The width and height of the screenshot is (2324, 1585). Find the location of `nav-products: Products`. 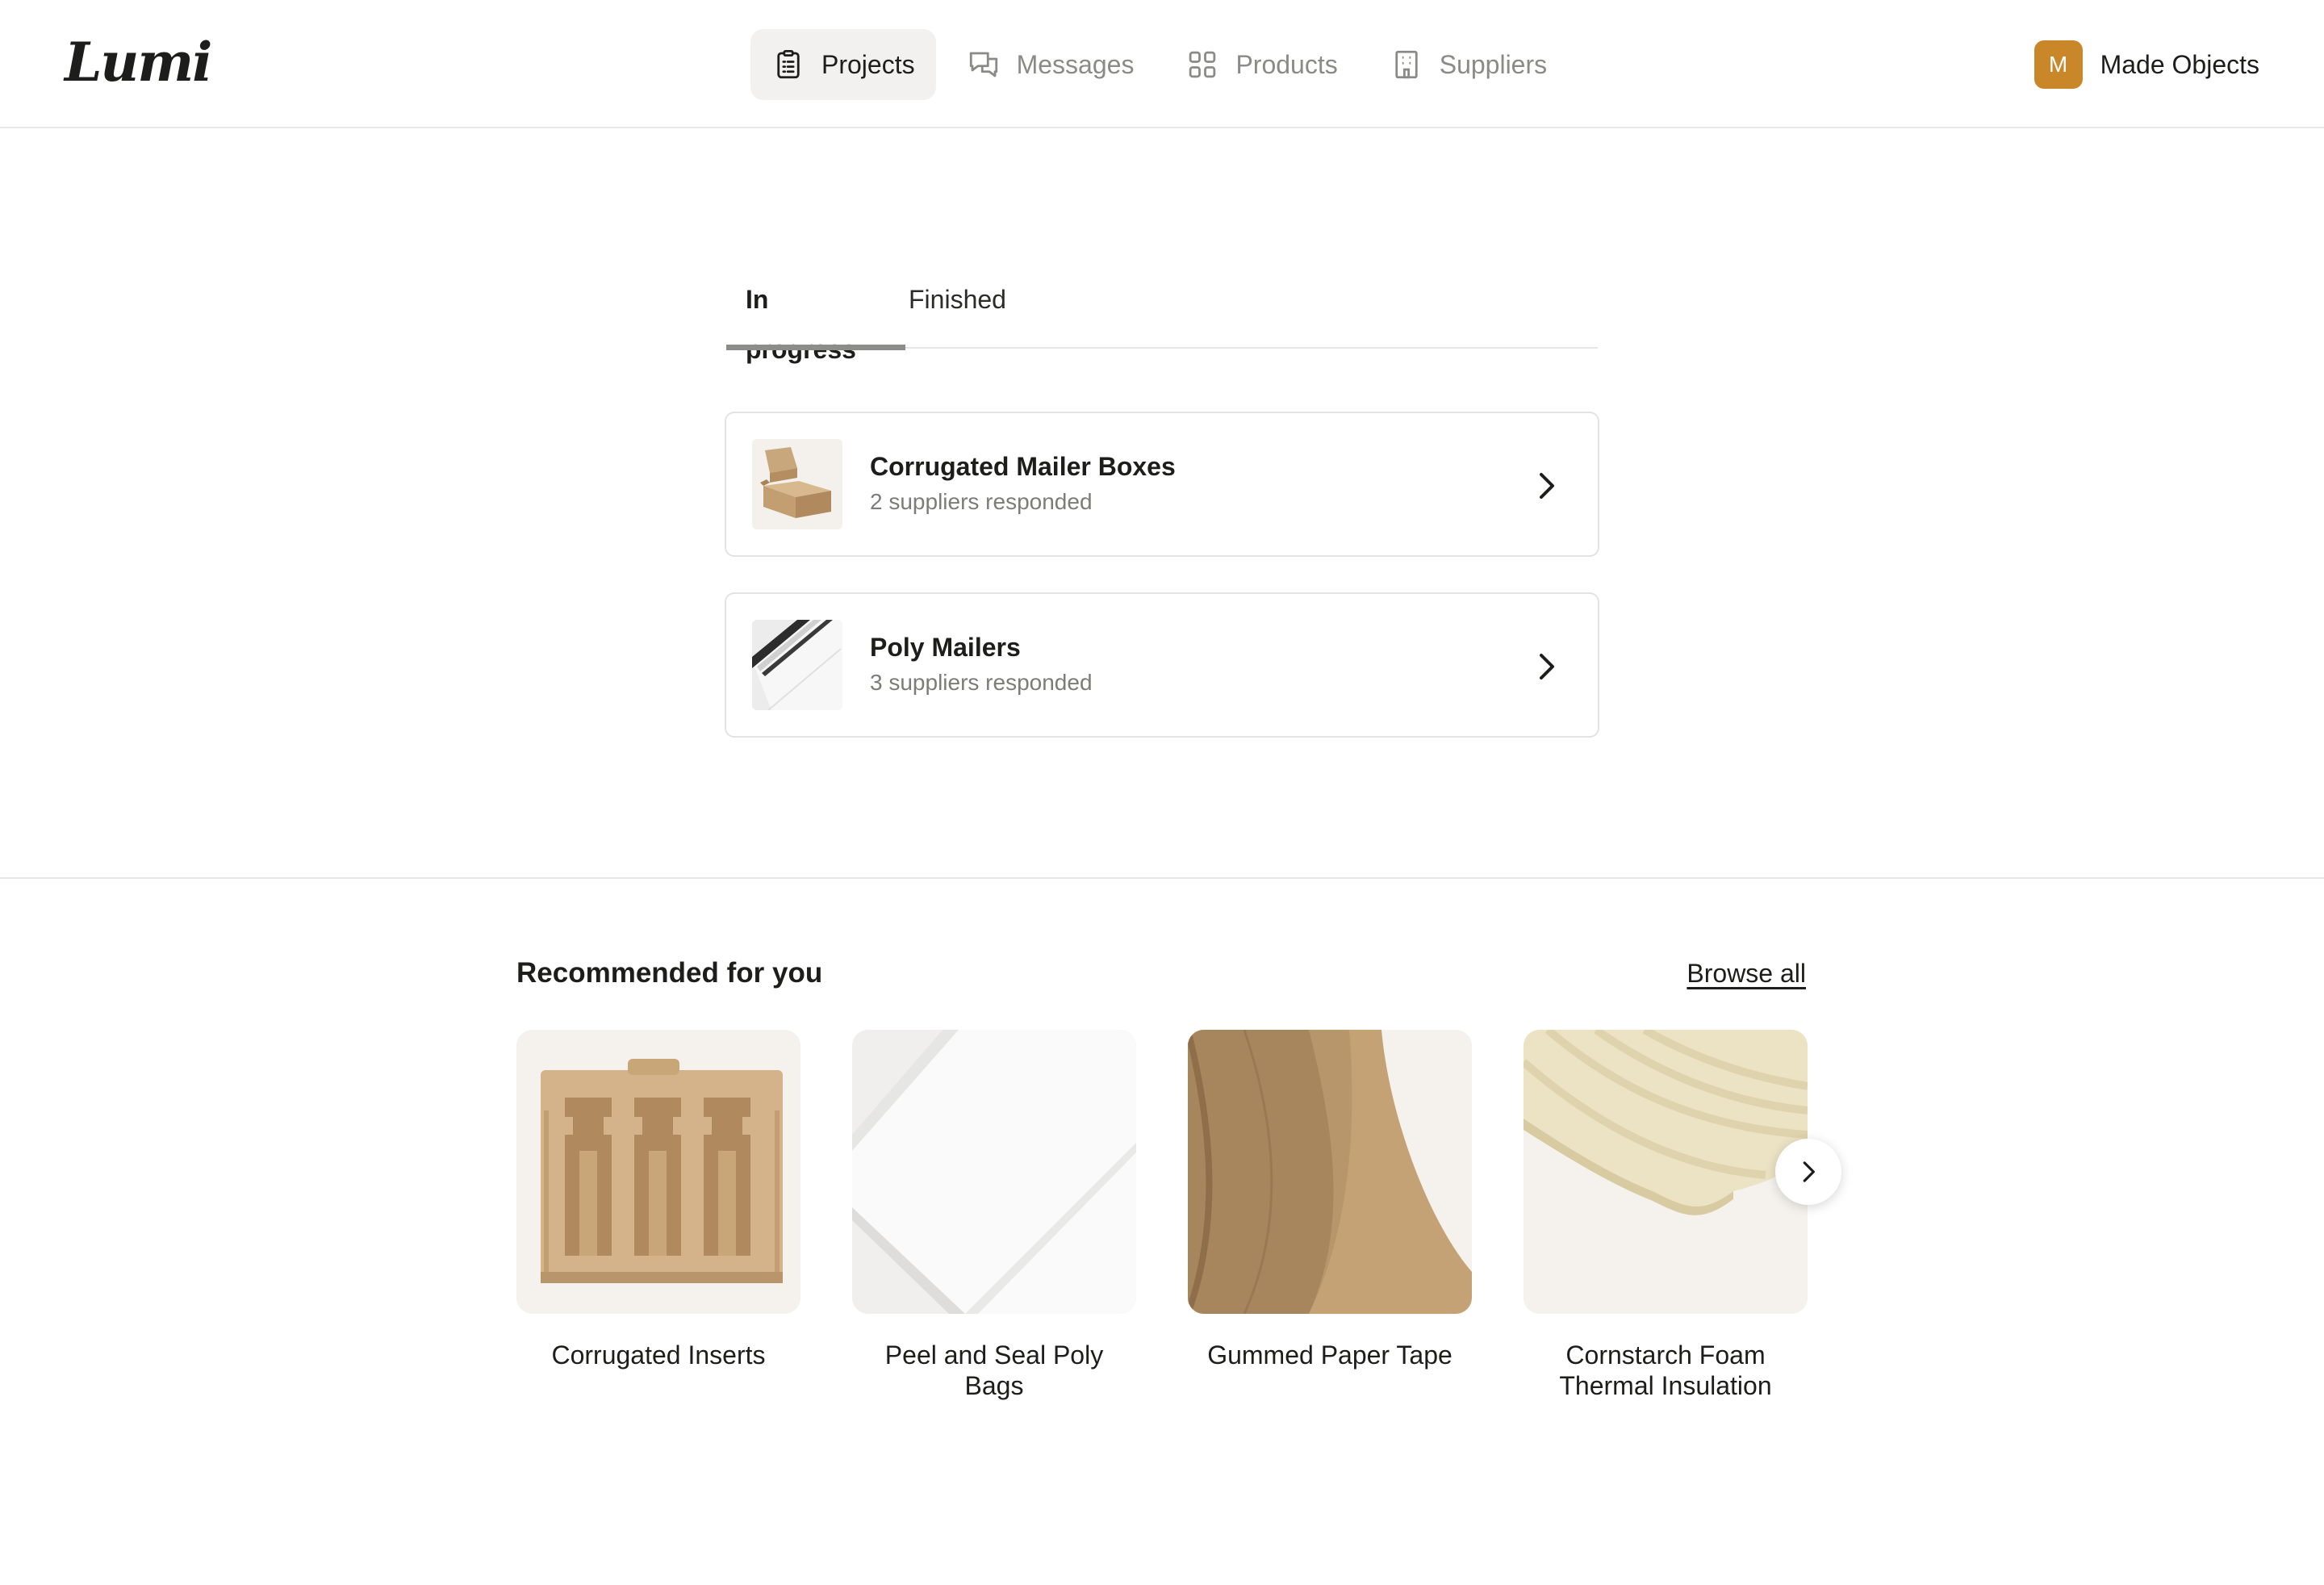

nav-products: Products is located at coordinates (1261, 64).